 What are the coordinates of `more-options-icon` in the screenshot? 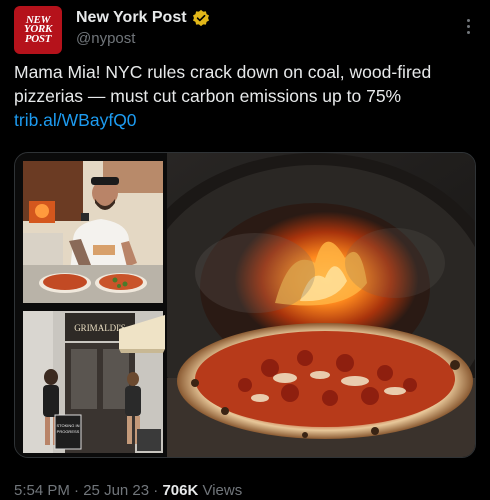 It's located at (468, 26).